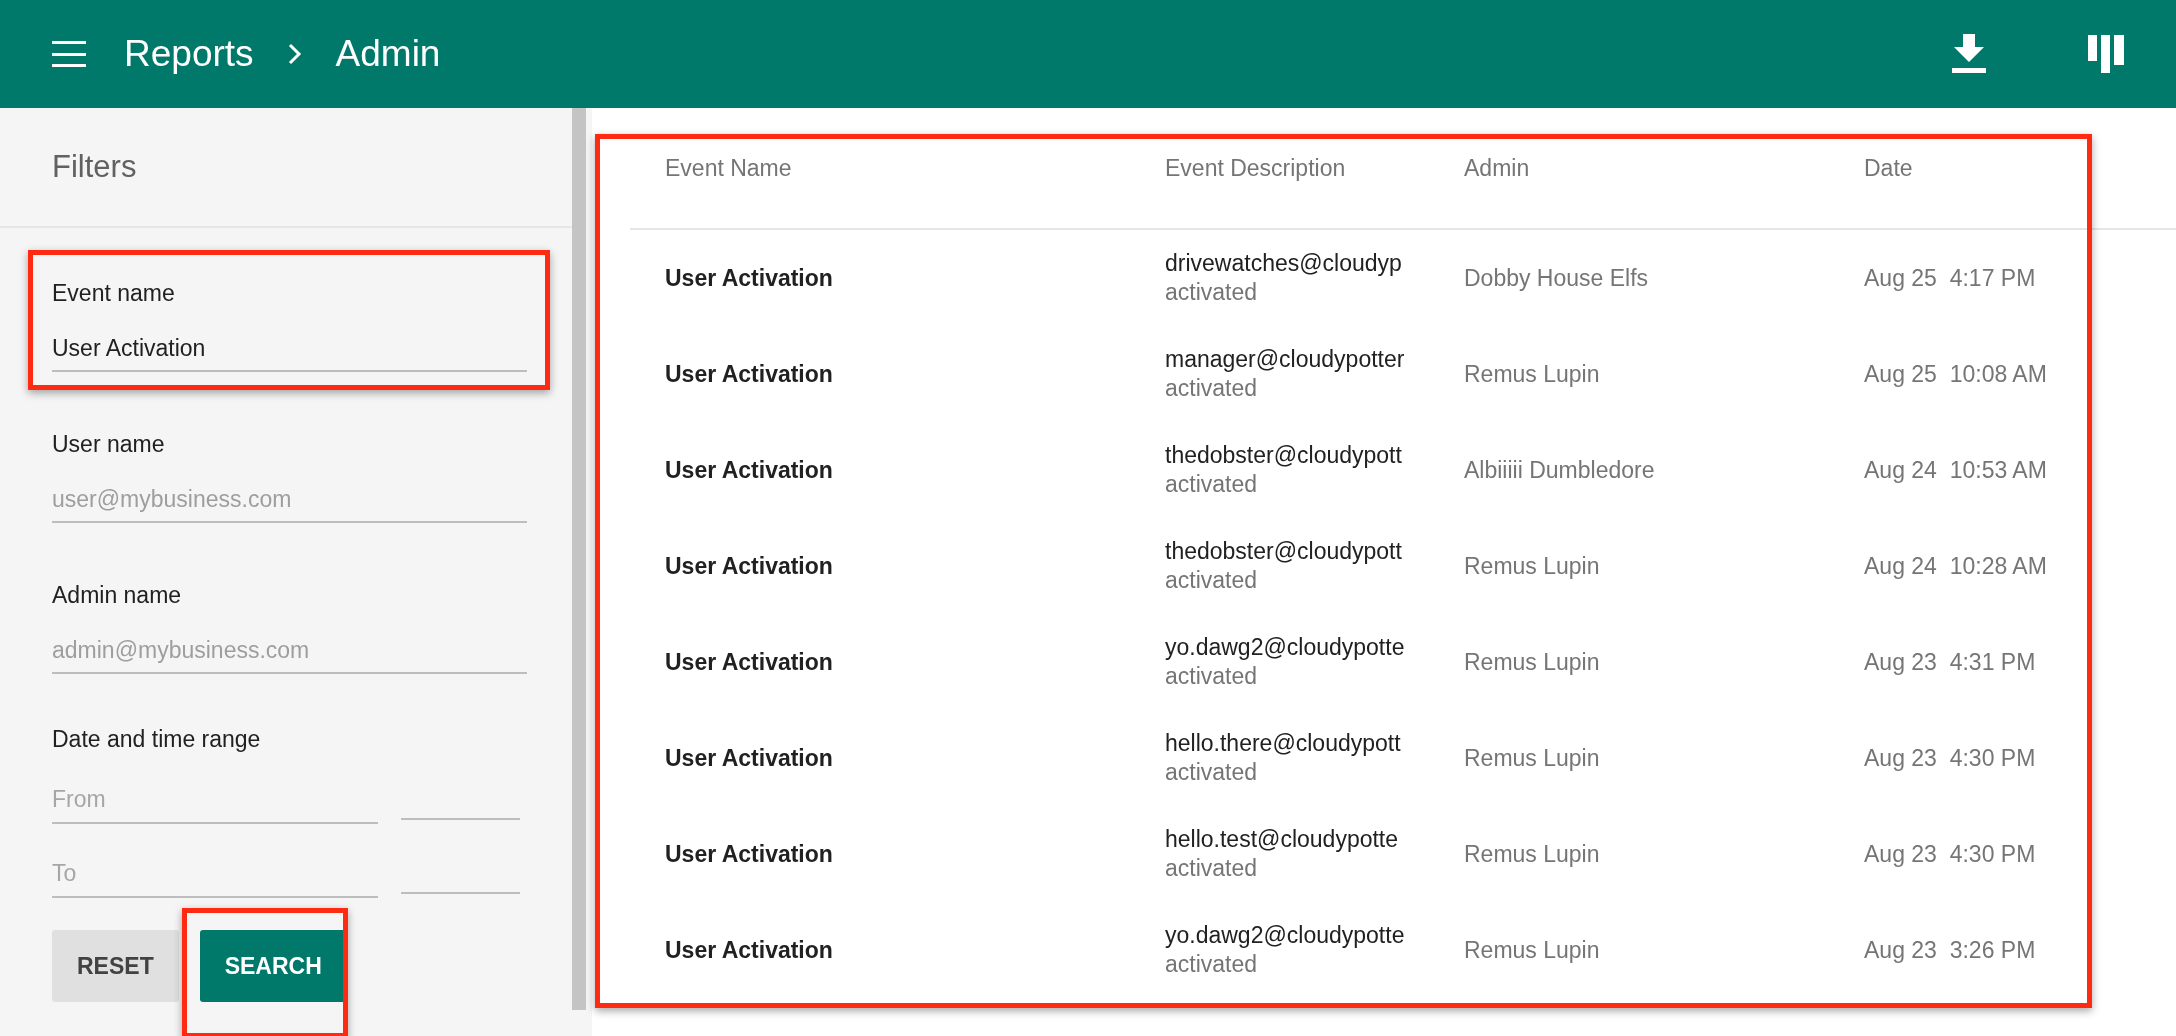  Describe the element at coordinates (289, 651) in the screenshot. I see `text-field: admin@mybusiness.com` at that location.